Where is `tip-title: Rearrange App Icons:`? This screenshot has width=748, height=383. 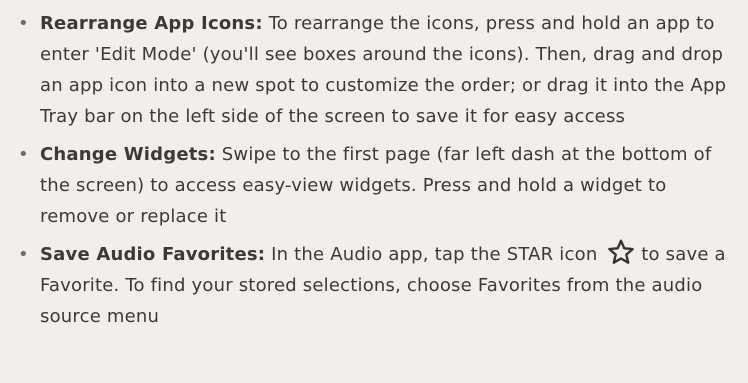
tip-title: Rearrange App Icons: is located at coordinates (151, 23).